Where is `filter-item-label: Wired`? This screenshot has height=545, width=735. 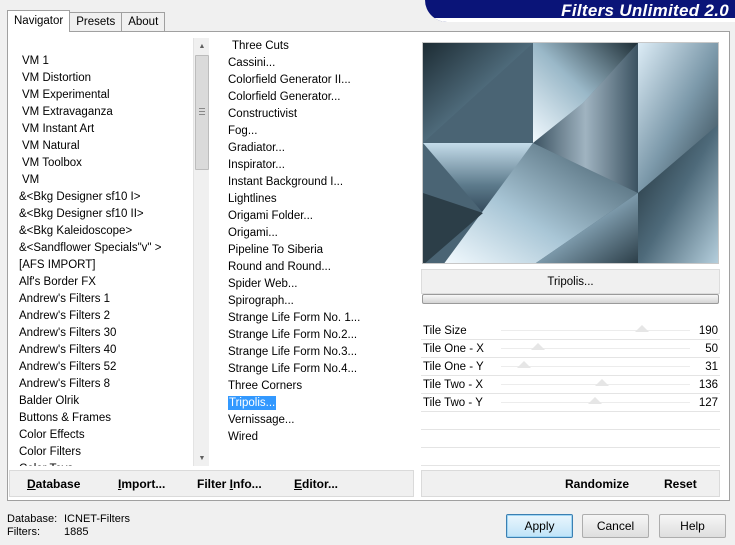
filter-item-label: Wired is located at coordinates (243, 437).